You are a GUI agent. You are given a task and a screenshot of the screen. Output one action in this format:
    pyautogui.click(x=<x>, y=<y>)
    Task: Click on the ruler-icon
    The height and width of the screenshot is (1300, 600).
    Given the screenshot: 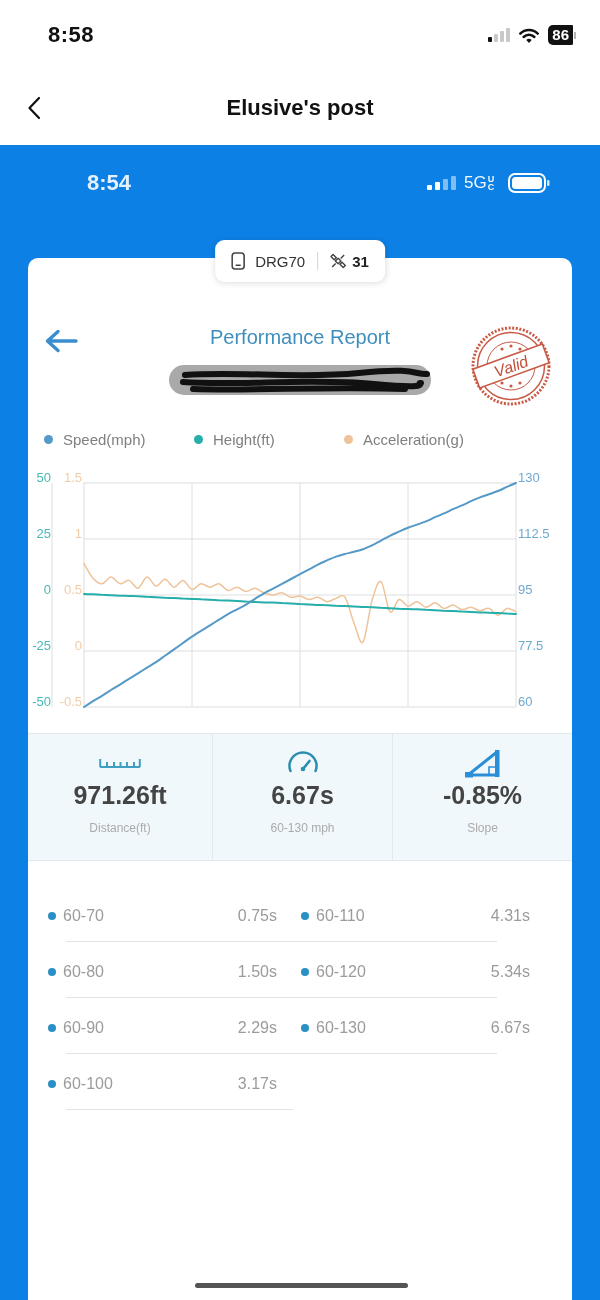 What is the action you would take?
    pyautogui.click(x=120, y=762)
    